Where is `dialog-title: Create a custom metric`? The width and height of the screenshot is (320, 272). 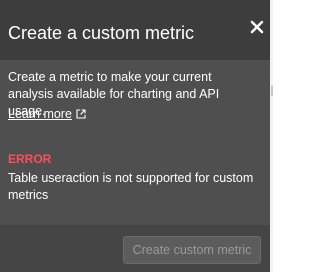
dialog-title: Create a custom metric is located at coordinates (101, 33).